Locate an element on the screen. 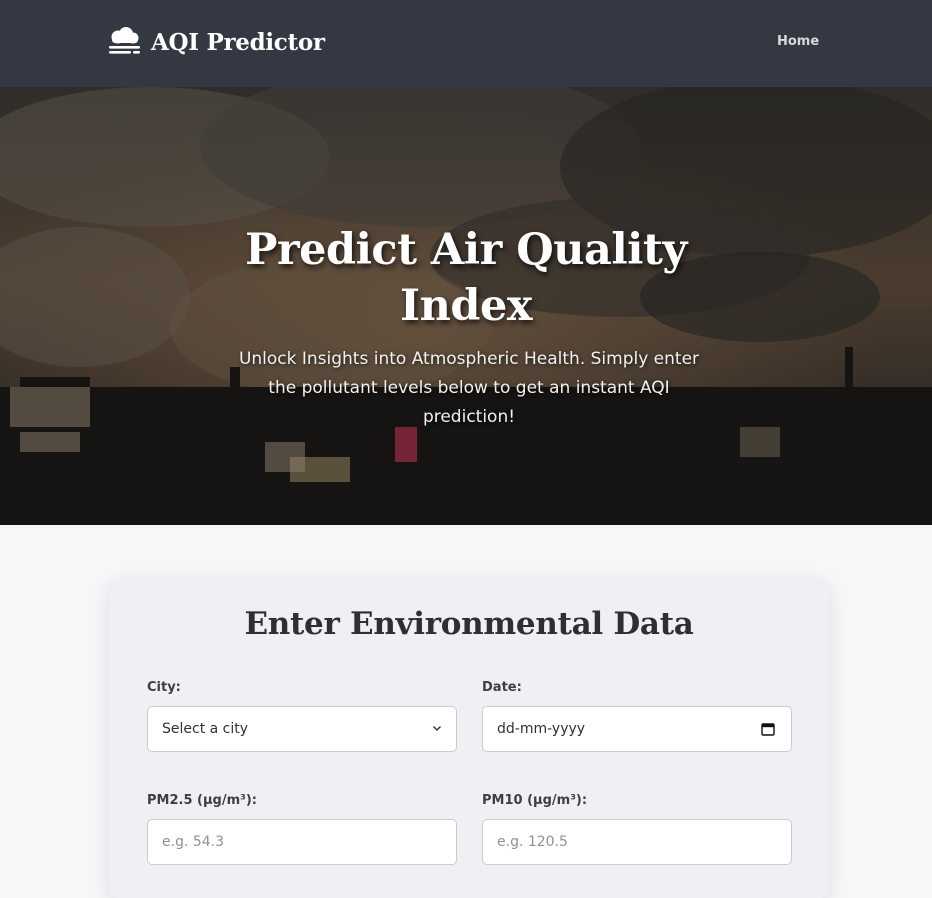 The width and height of the screenshot is (932, 898). date-input-value: dd-mm-yyyy is located at coordinates (541, 729).